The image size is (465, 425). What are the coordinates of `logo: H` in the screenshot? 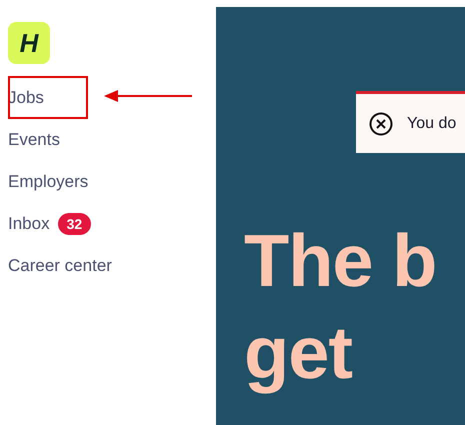 It's located at (29, 43).